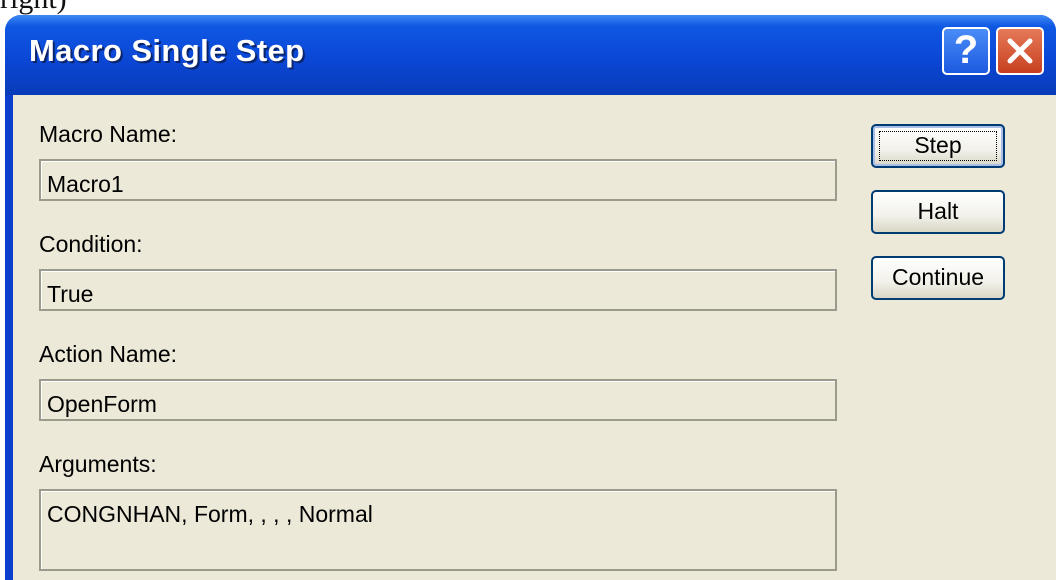 This screenshot has width=1056, height=580. What do you see at coordinates (167, 50) in the screenshot?
I see `dialog-title: Macro Single Step` at bounding box center [167, 50].